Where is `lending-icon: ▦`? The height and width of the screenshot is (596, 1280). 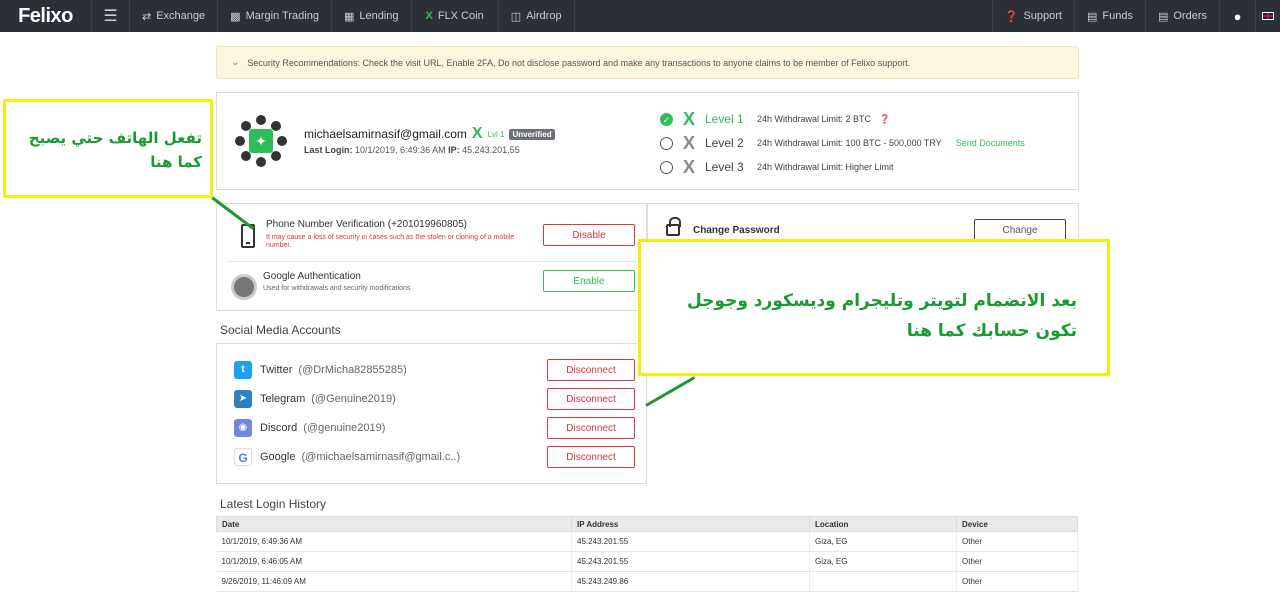
lending-icon: ▦ is located at coordinates (349, 16).